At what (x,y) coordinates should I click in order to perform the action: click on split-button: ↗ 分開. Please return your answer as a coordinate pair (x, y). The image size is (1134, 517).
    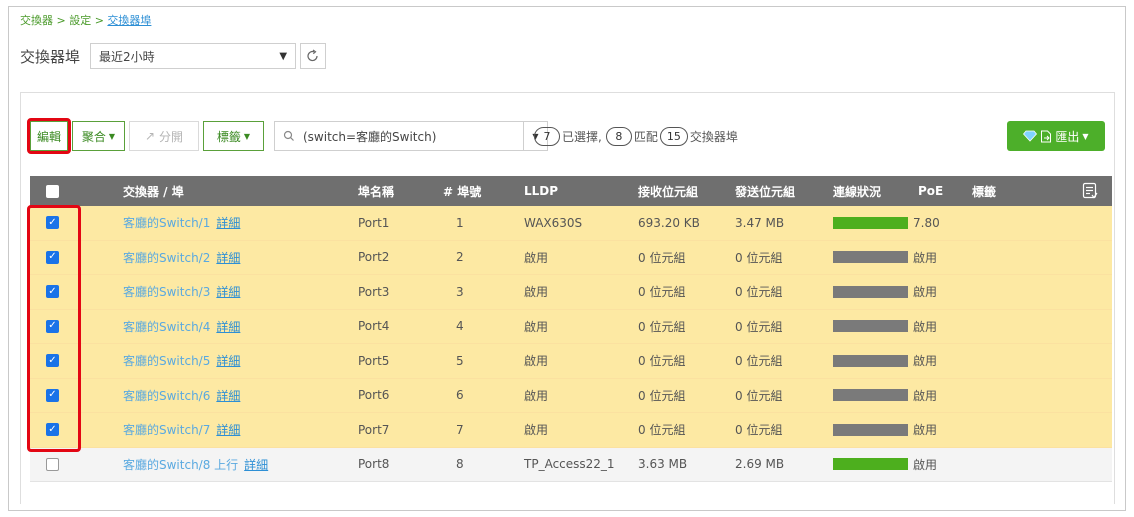
    Looking at the image, I should click on (164, 136).